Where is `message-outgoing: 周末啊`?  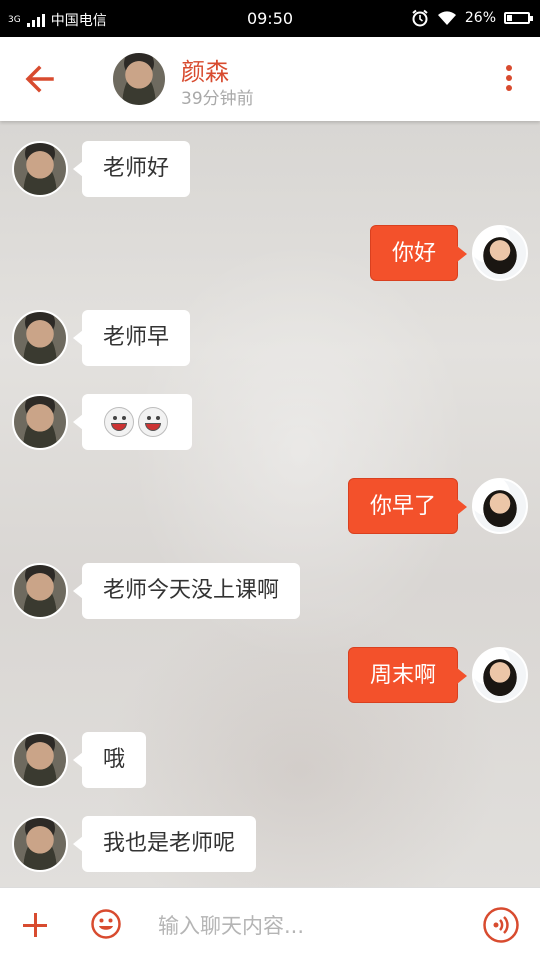 message-outgoing: 周末啊 is located at coordinates (430, 675).